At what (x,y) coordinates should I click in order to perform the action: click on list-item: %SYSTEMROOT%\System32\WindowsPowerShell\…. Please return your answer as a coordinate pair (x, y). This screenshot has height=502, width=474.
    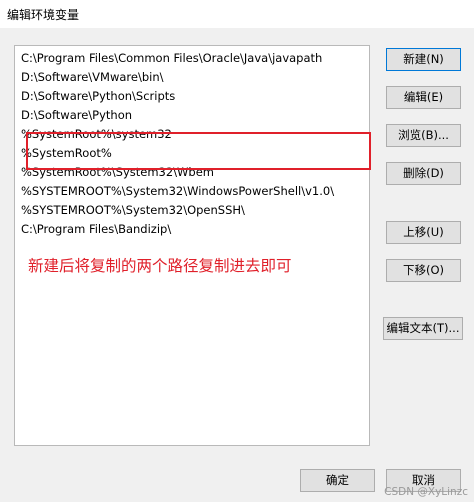
    Looking at the image, I should click on (177, 191).